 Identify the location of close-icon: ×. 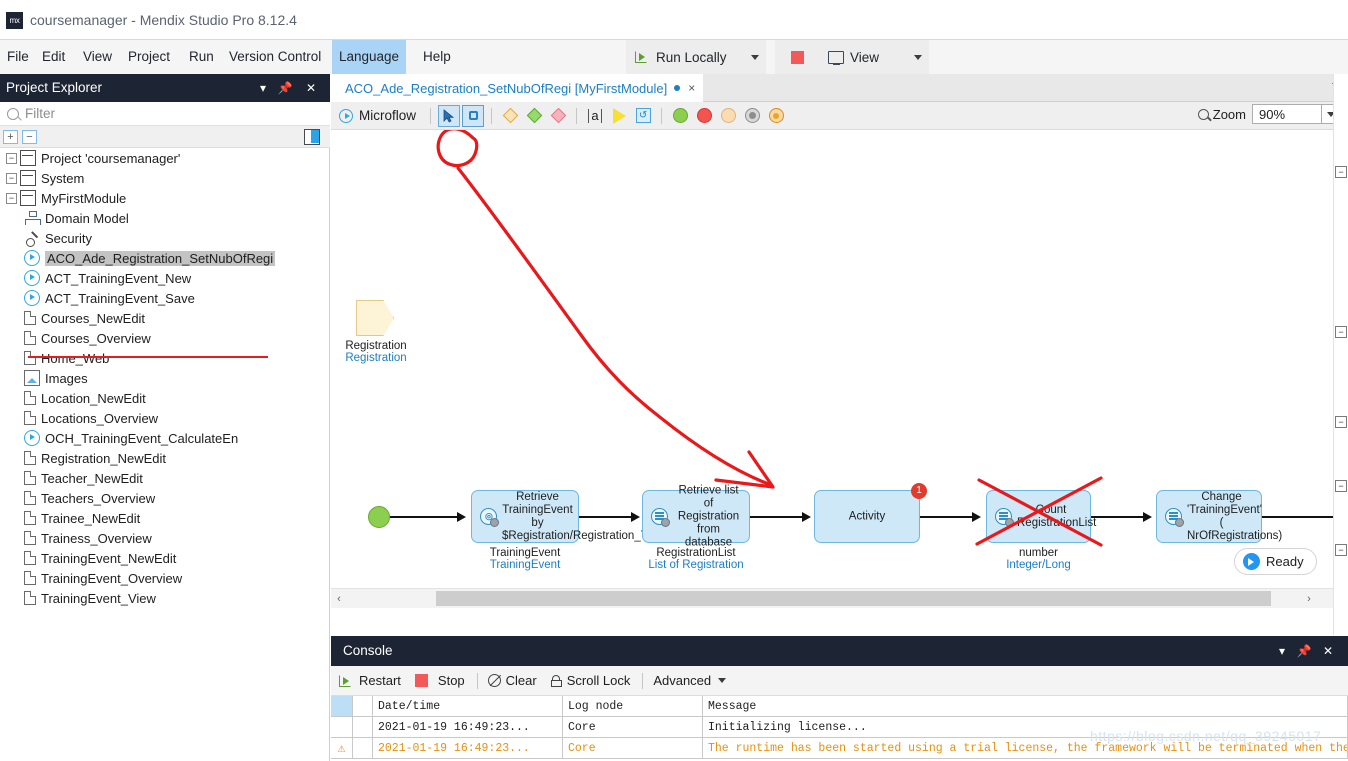
(691, 88).